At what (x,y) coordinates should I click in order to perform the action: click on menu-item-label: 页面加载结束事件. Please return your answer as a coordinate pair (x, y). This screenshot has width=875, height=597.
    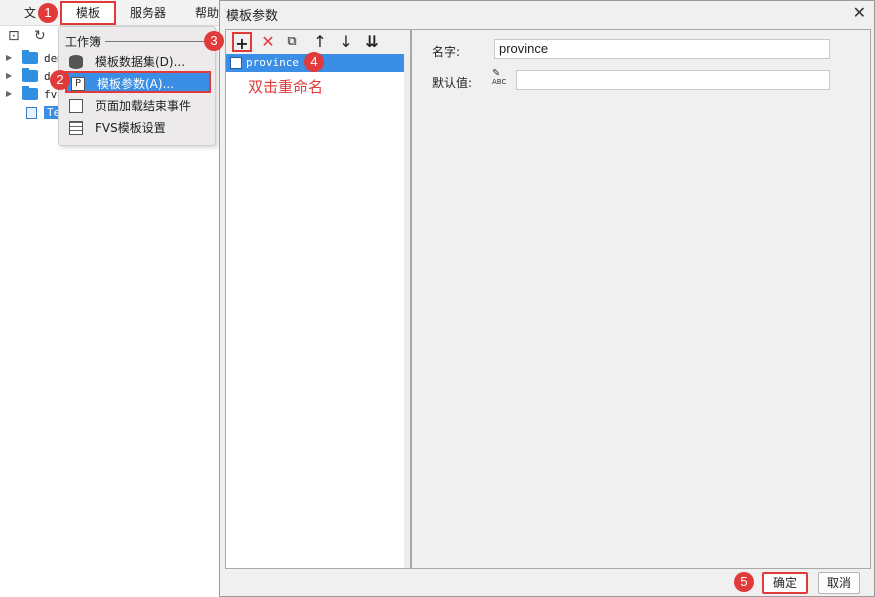
    Looking at the image, I should click on (143, 106).